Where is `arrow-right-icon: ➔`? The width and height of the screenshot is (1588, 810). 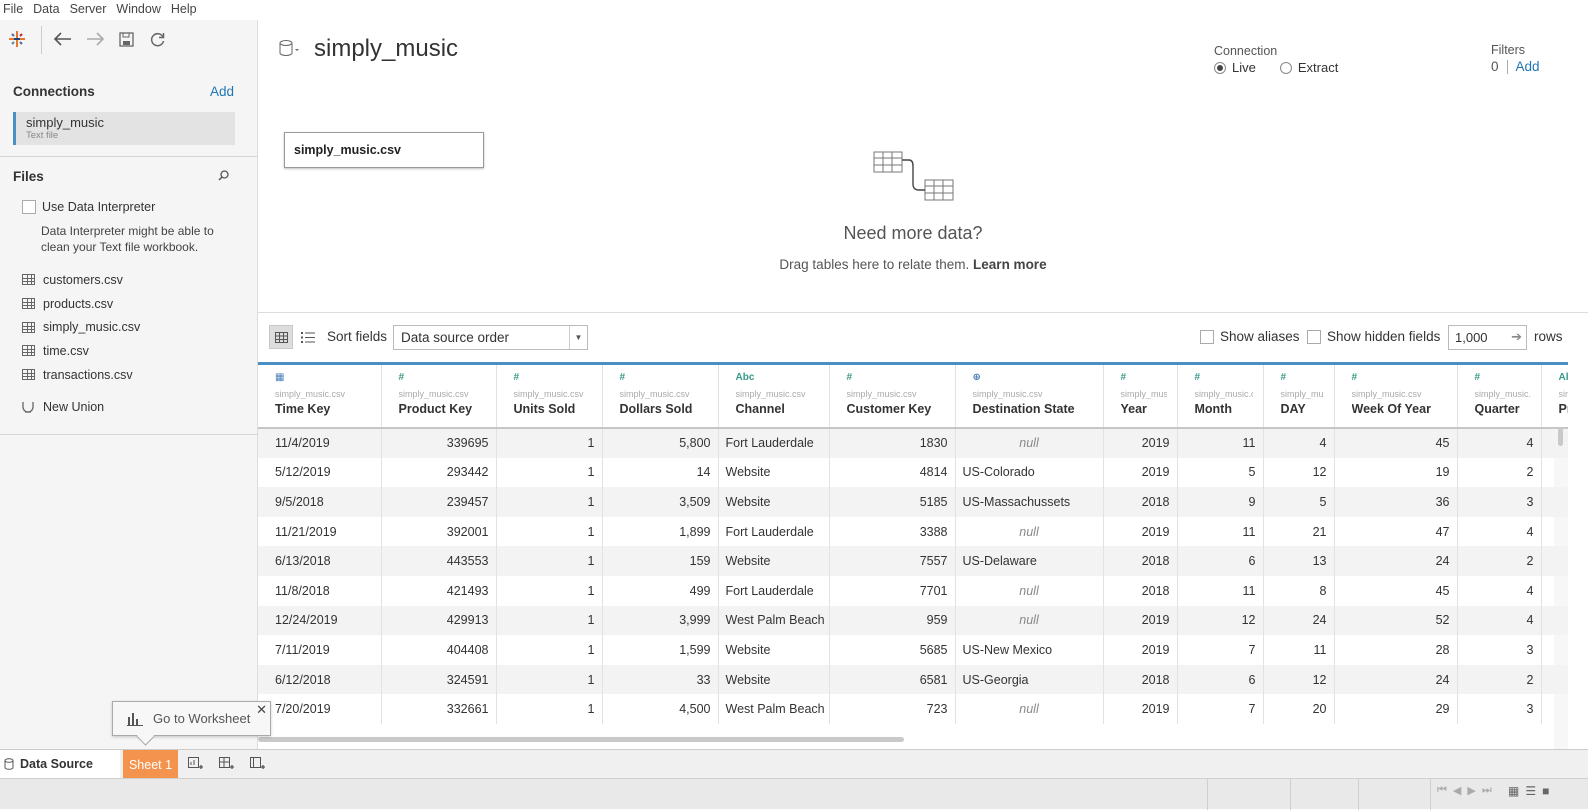 arrow-right-icon: ➔ is located at coordinates (1516, 337).